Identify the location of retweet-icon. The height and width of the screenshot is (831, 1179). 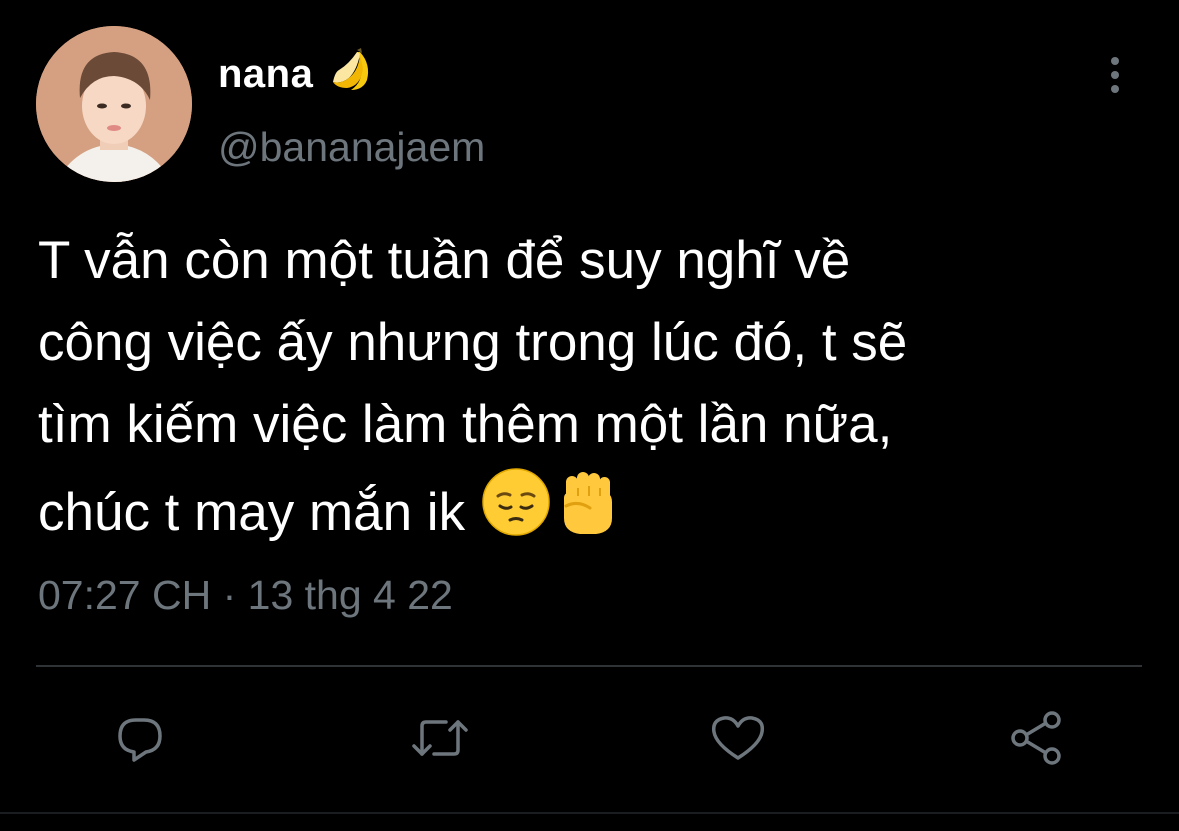
(440, 740).